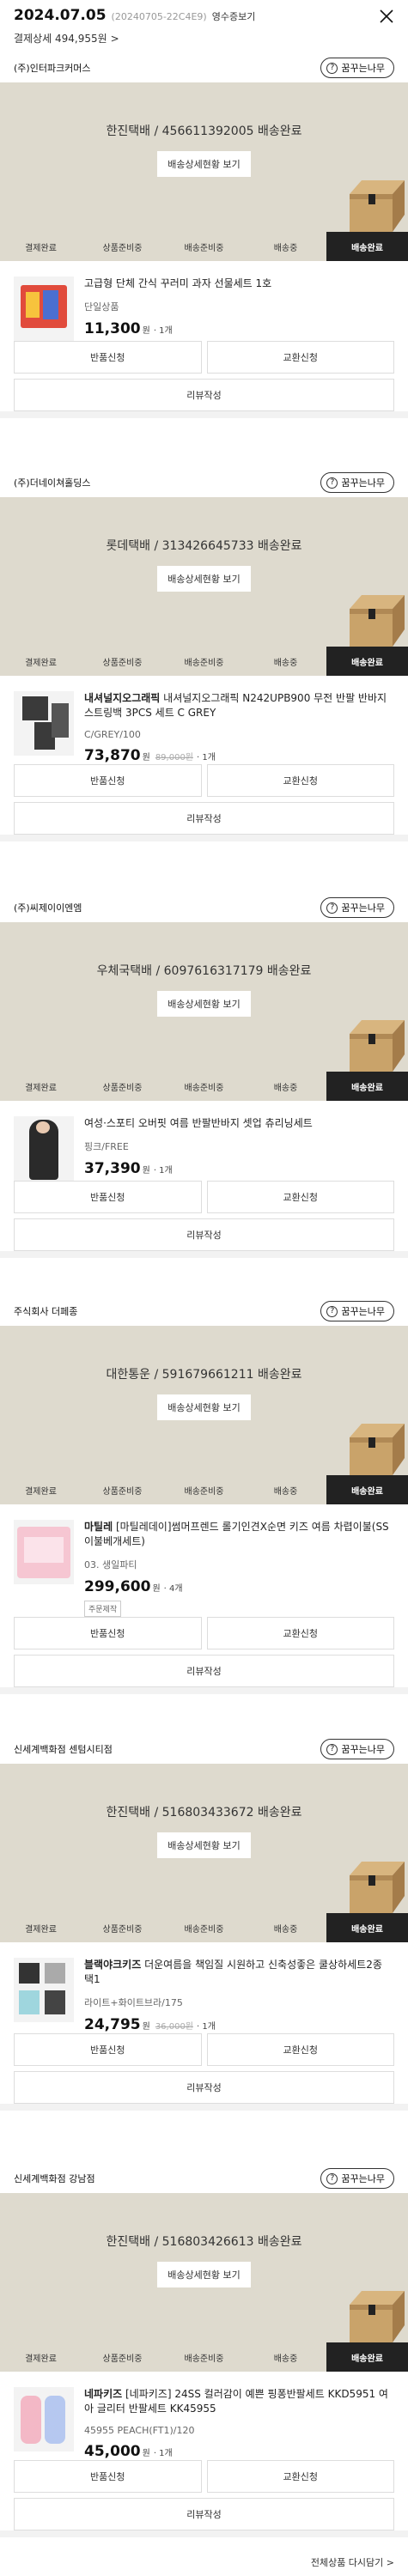 The width and height of the screenshot is (408, 2576). I want to click on close-icon, so click(387, 16).